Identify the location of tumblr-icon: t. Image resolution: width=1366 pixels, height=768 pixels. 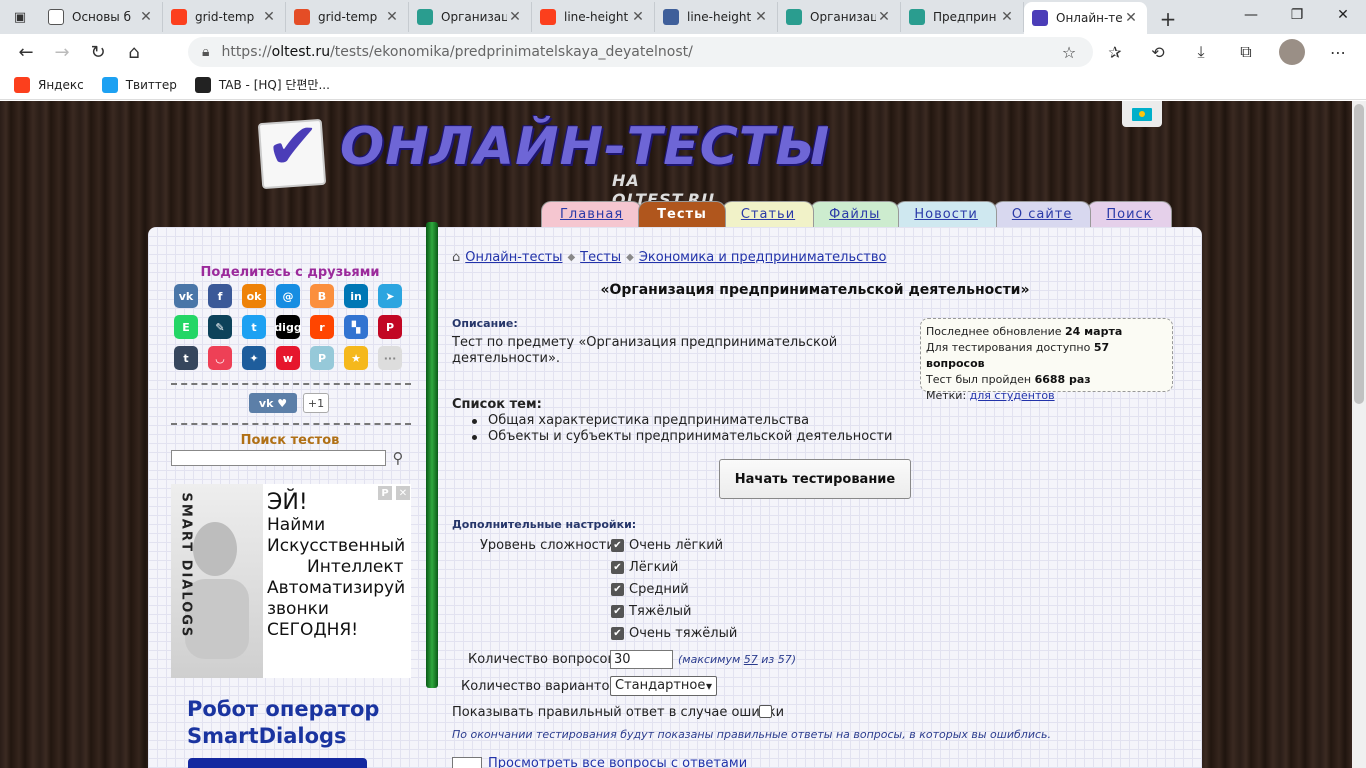
(186, 358).